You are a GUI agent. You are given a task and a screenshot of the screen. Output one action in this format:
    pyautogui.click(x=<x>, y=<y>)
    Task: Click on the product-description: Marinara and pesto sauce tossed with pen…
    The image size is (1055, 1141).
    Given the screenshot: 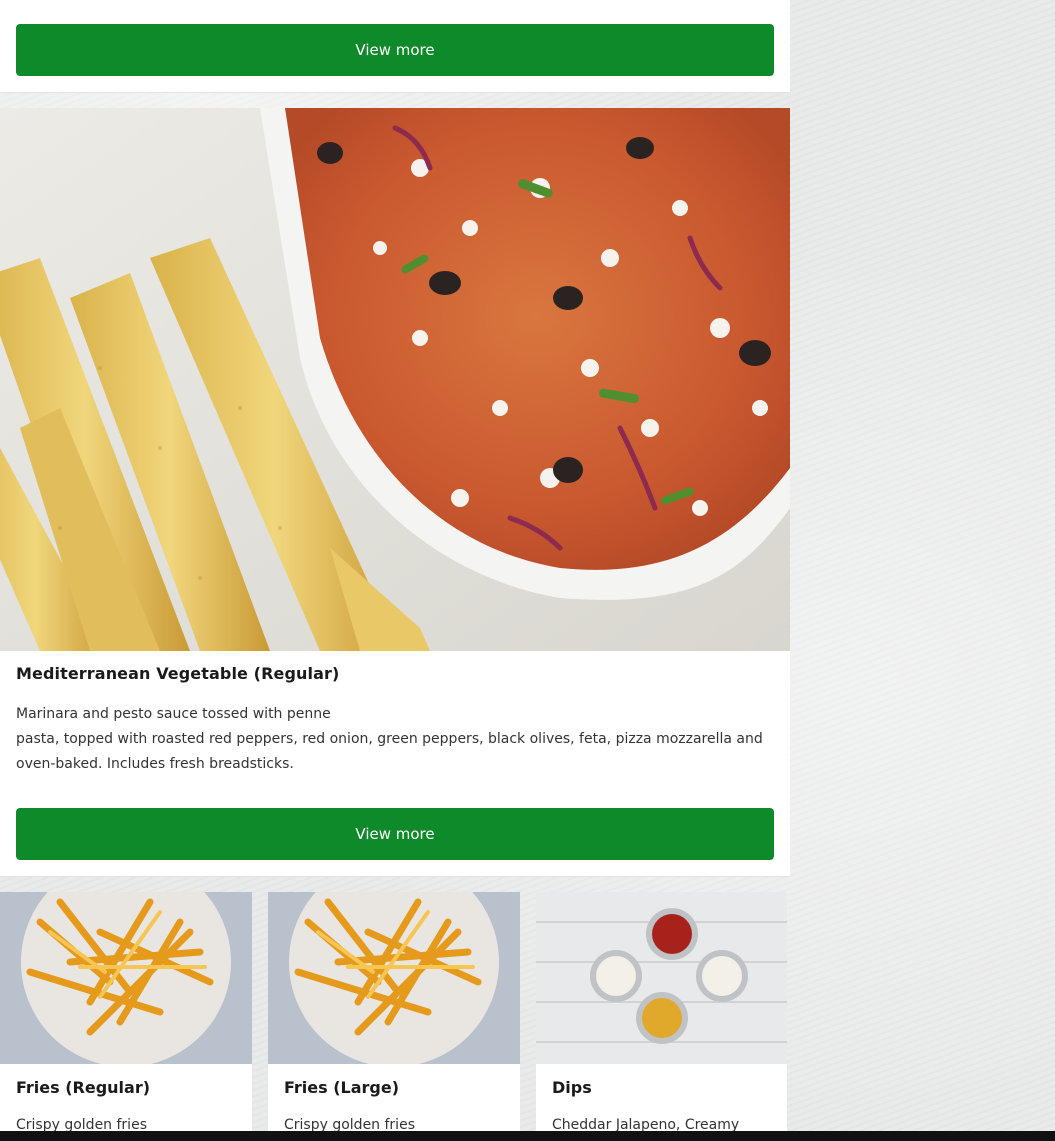 What is the action you would take?
    pyautogui.click(x=396, y=739)
    